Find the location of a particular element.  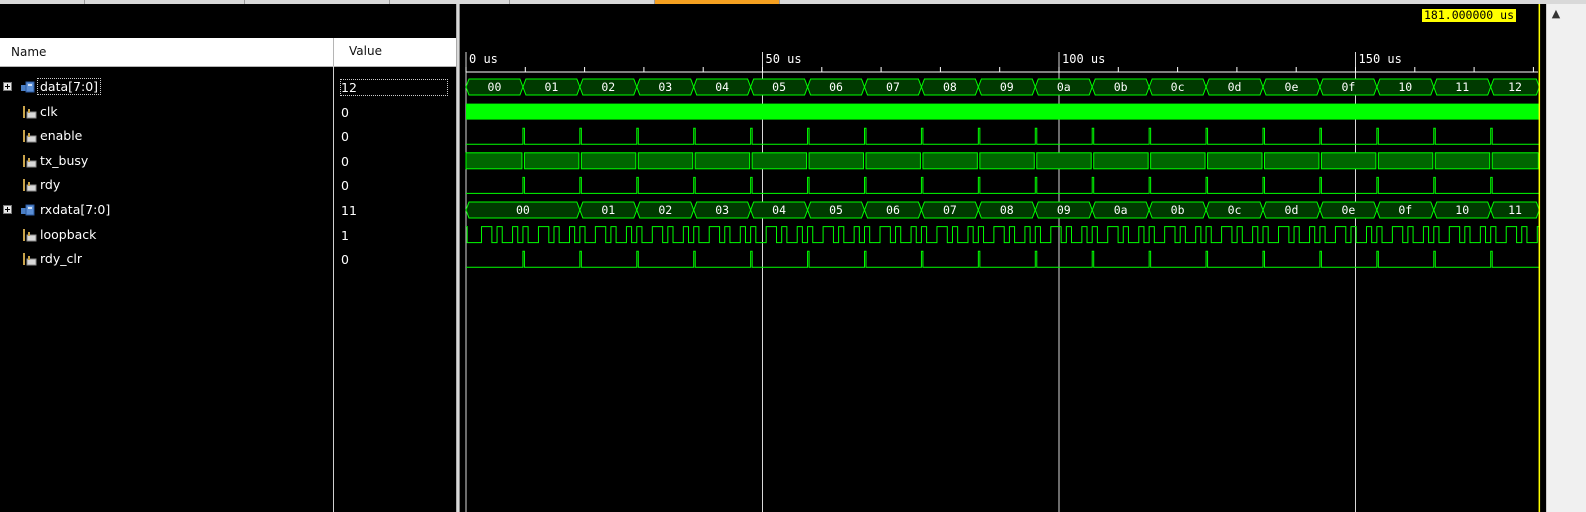

signal-row: clk 0 is located at coordinates (228, 112).